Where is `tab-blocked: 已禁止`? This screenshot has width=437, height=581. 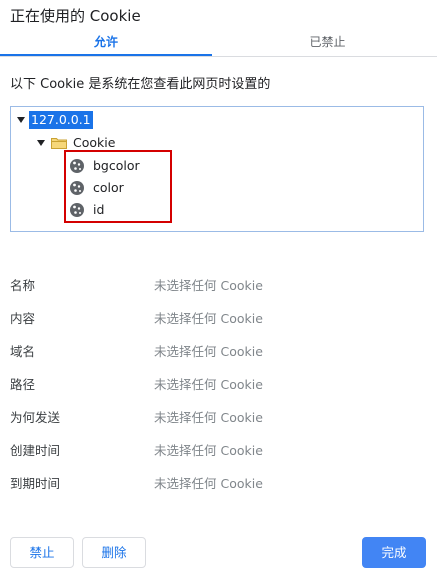 tab-blocked: 已禁止 is located at coordinates (327, 43).